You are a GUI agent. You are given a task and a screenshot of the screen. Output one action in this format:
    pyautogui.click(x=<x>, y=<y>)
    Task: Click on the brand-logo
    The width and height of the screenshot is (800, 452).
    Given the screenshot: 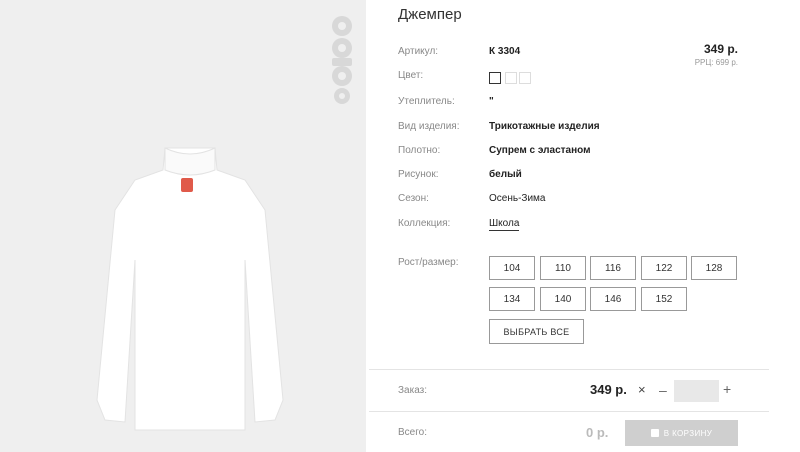 What is the action you would take?
    pyautogui.click(x=342, y=60)
    